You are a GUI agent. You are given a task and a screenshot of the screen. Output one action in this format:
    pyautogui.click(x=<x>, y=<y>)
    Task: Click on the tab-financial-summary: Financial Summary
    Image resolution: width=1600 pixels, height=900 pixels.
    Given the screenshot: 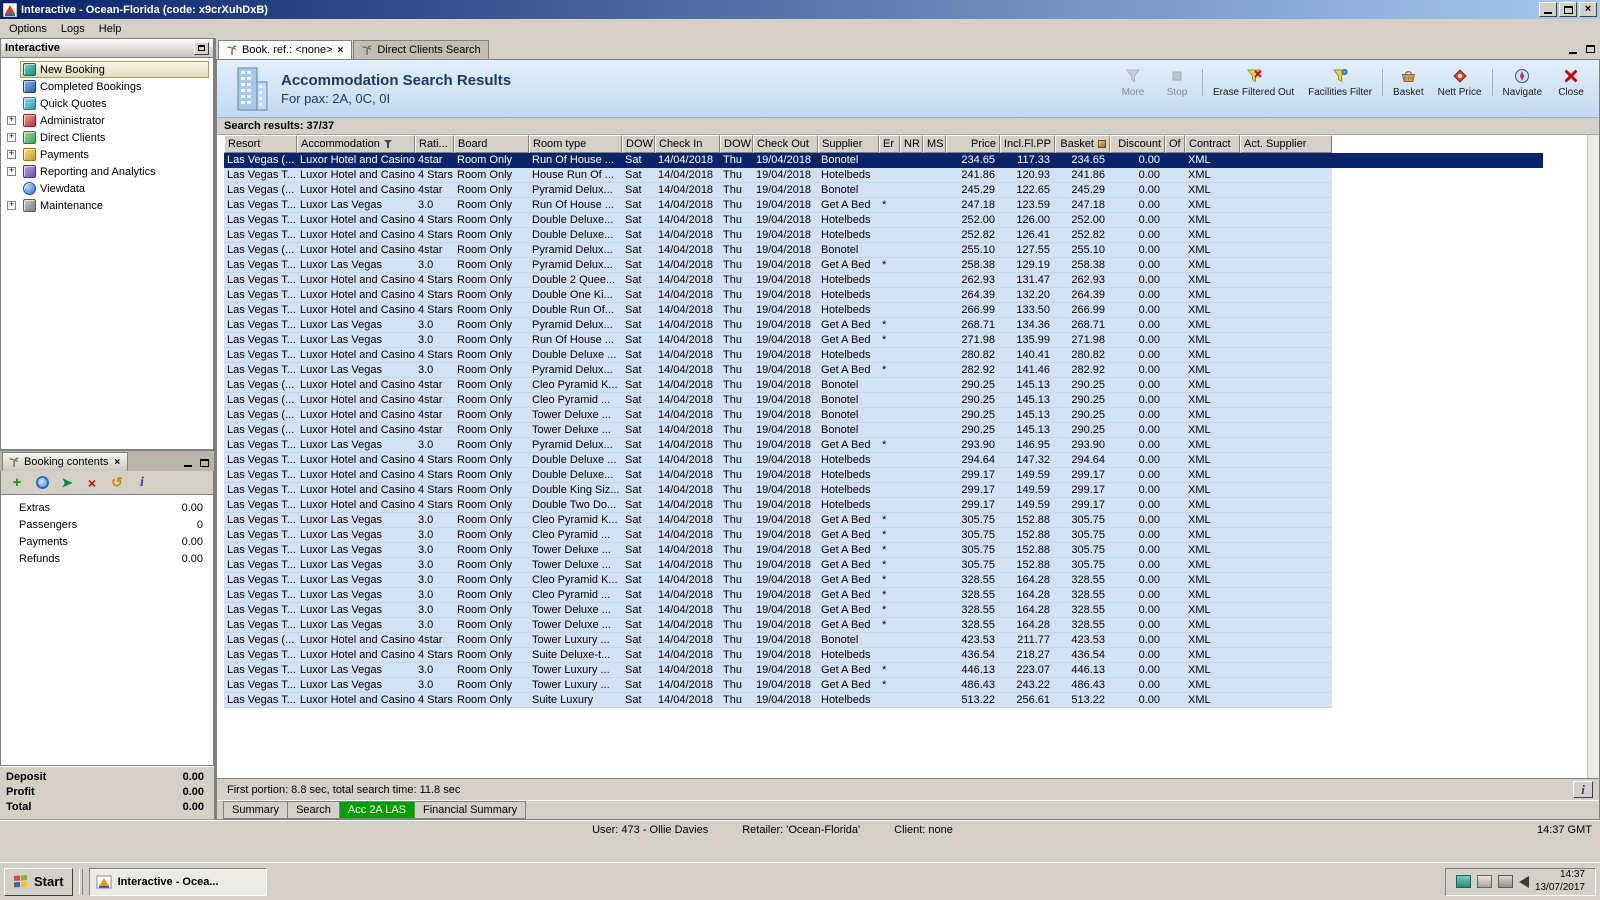 What is the action you would take?
    pyautogui.click(x=471, y=810)
    